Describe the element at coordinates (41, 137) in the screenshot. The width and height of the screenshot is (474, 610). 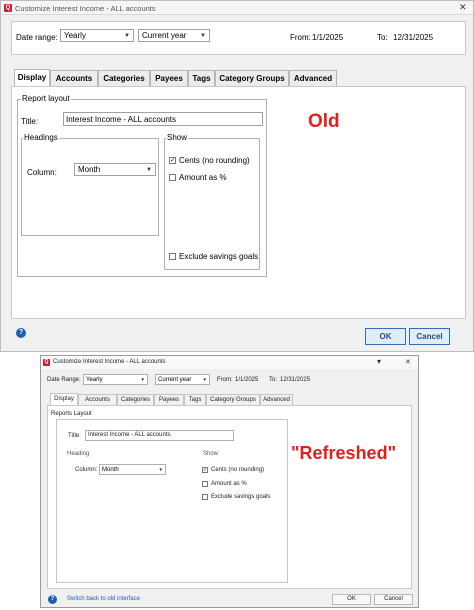
I see `headings-label: Headings` at that location.